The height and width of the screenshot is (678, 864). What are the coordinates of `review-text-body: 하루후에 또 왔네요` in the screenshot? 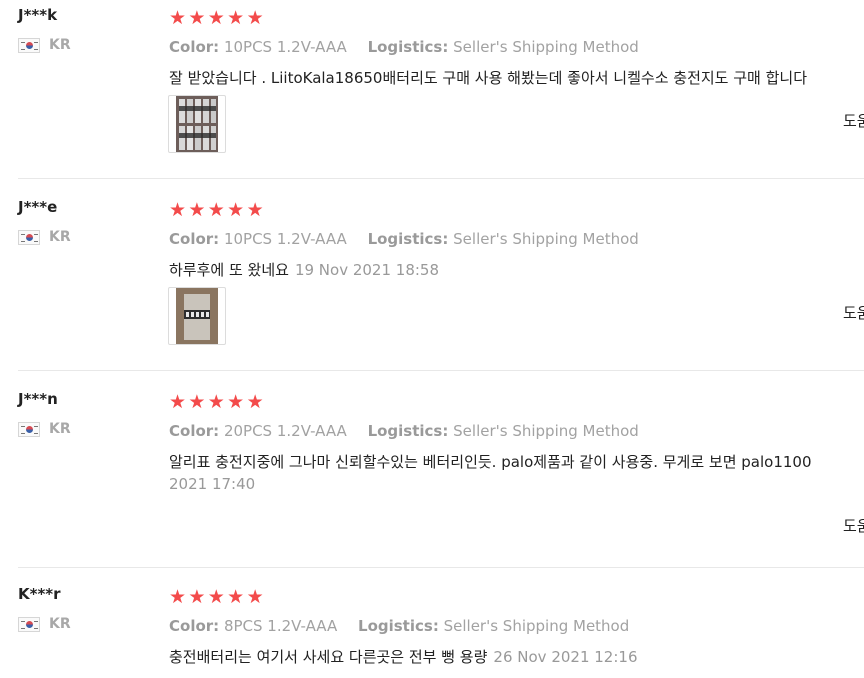 It's located at (229, 270).